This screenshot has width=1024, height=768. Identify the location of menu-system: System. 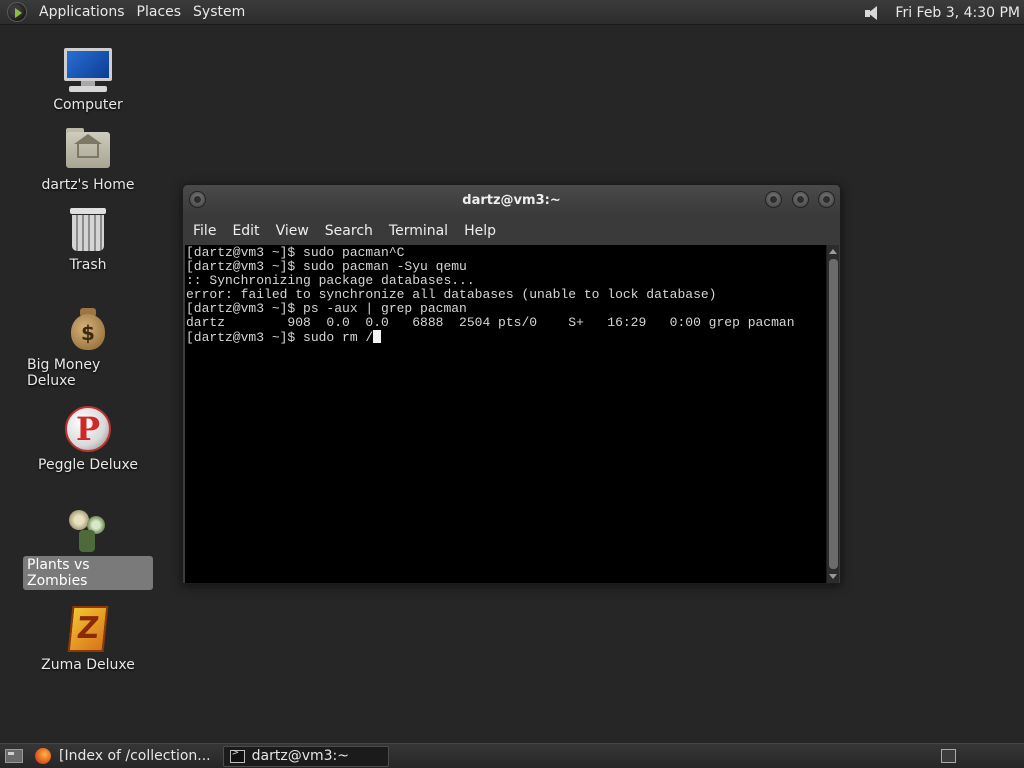
(219, 12).